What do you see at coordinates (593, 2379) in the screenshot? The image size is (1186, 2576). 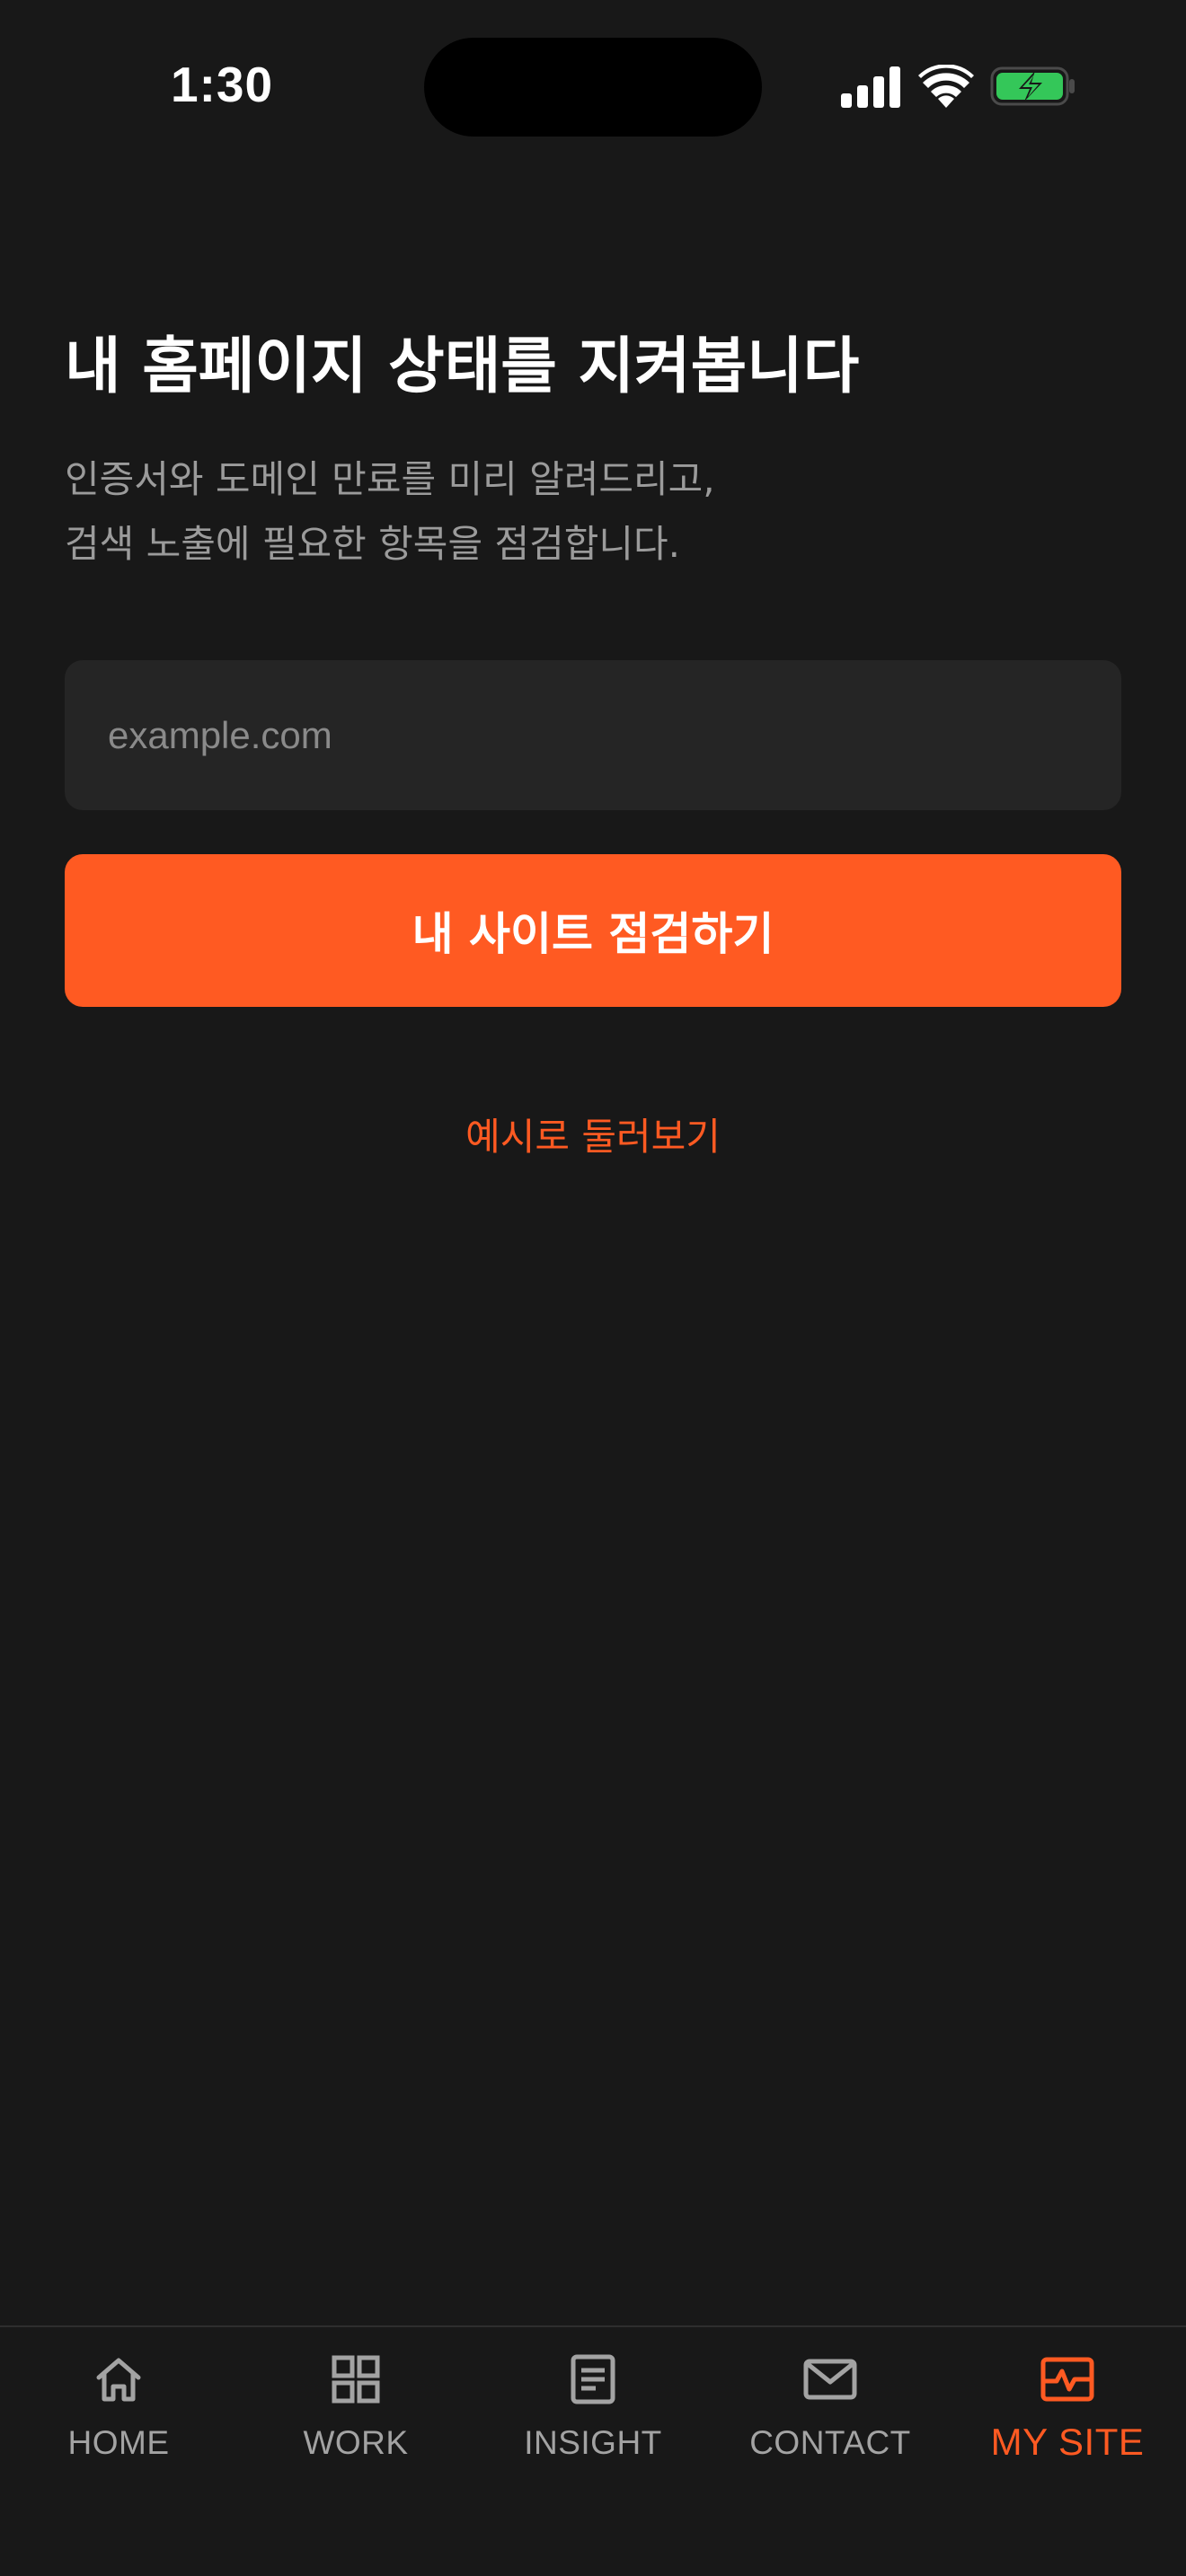 I see `document-icon` at bounding box center [593, 2379].